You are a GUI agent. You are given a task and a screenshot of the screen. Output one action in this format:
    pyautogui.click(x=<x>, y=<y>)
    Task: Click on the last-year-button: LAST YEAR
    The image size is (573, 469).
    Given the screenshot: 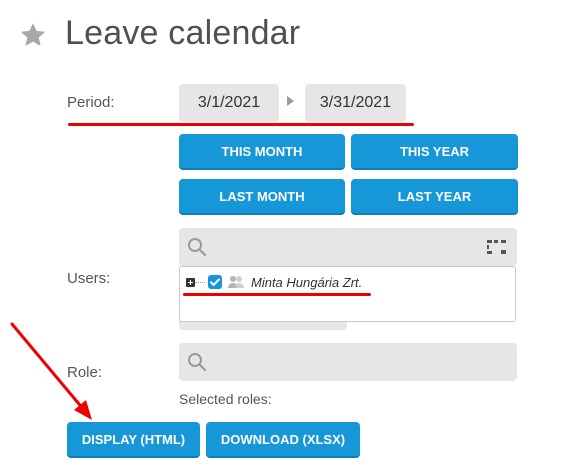 What is the action you would take?
    pyautogui.click(x=434, y=196)
    